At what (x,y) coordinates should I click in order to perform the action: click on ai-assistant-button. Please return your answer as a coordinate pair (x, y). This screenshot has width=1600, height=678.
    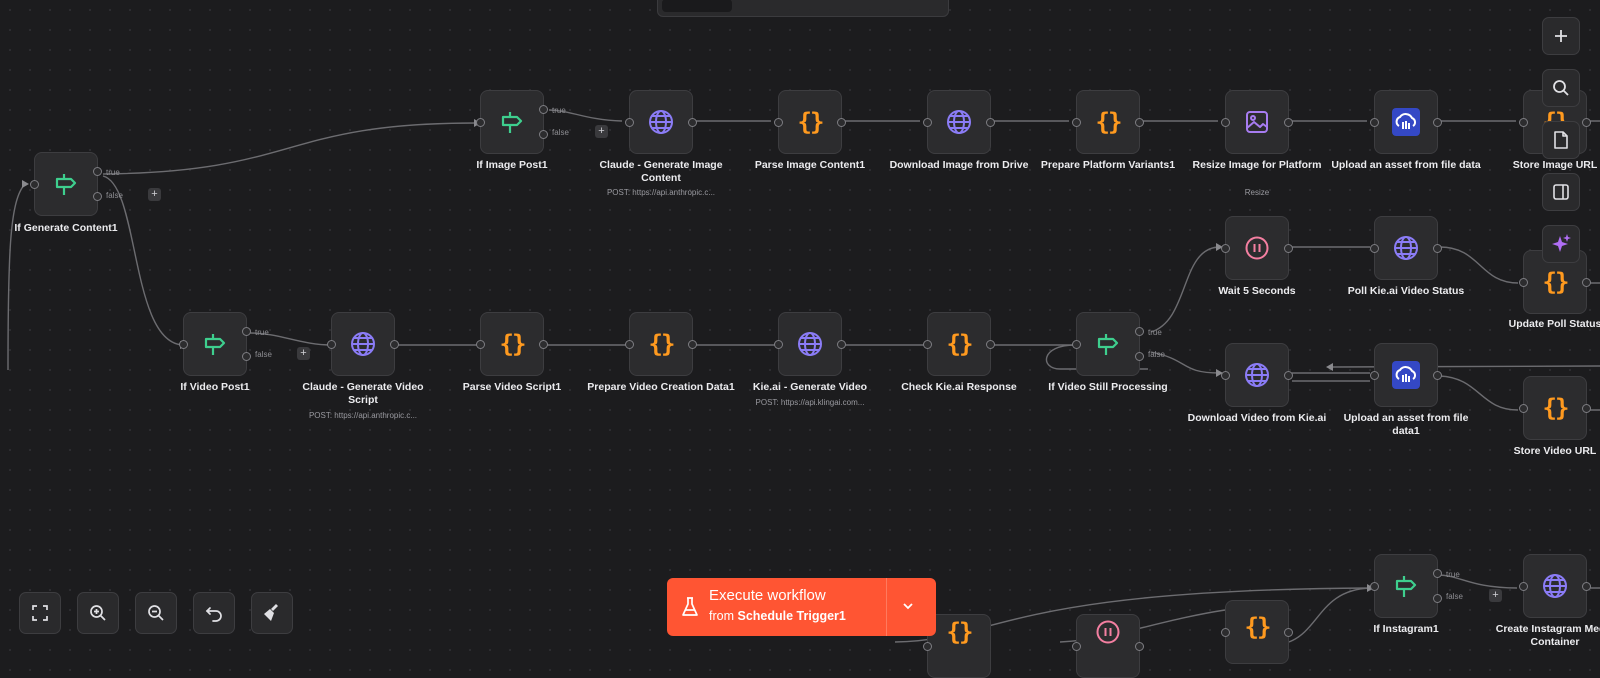
    Looking at the image, I should click on (1561, 244).